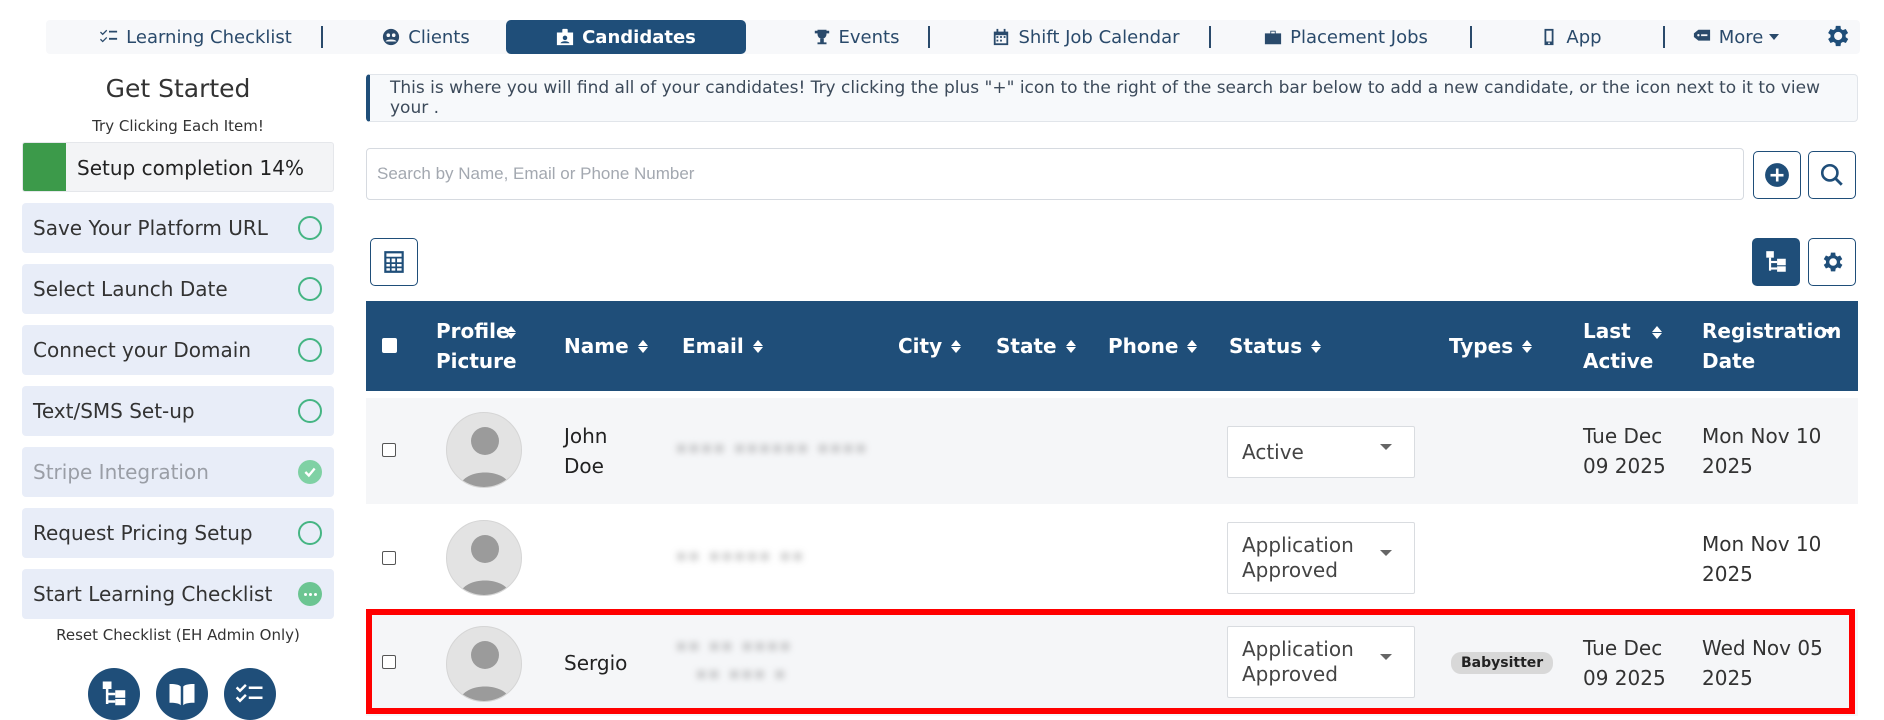  I want to click on setup-progress-bar: Setup completion 14%, so click(178, 167).